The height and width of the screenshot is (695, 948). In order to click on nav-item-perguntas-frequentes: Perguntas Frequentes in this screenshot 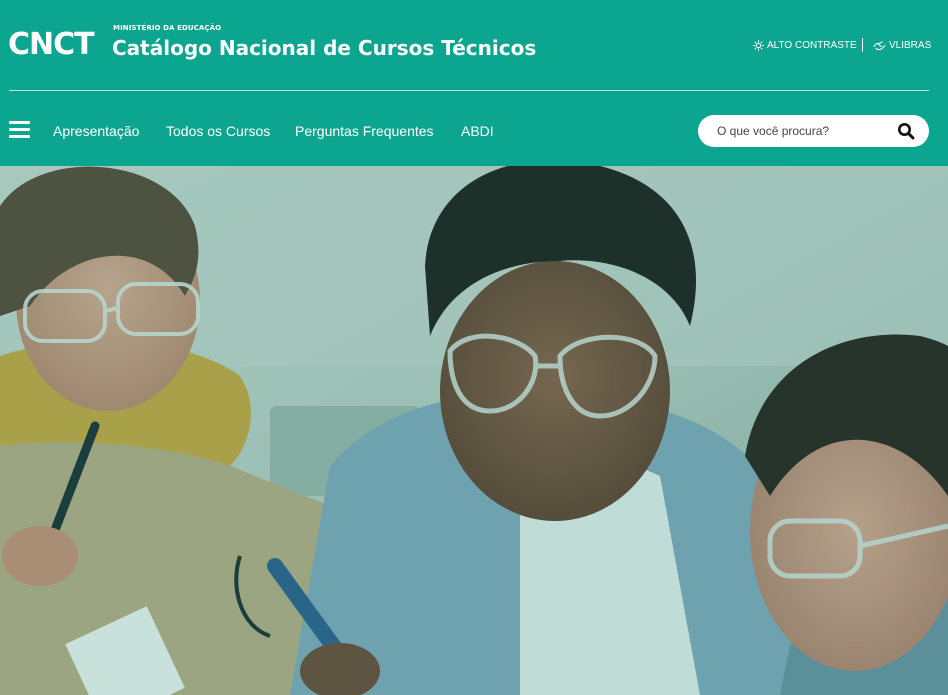, I will do `click(364, 132)`.